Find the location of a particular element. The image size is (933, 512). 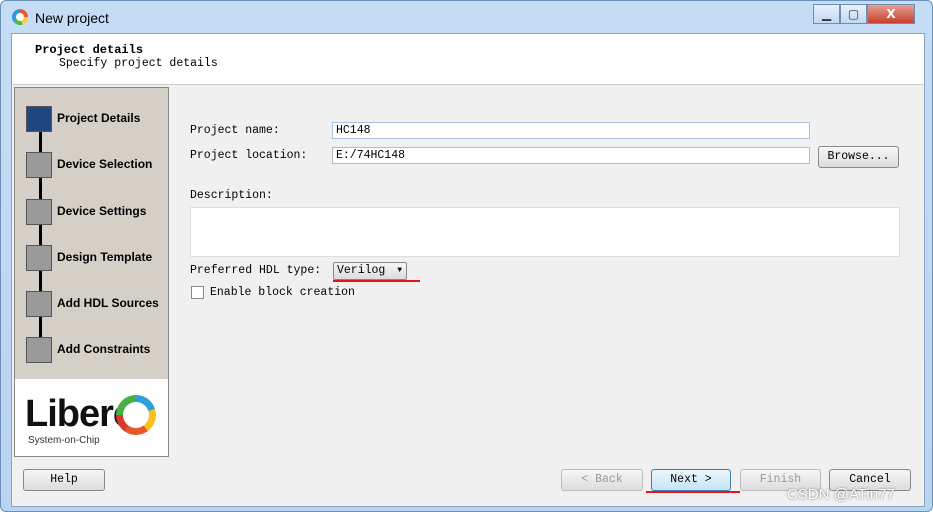

maximize-button: ▢ is located at coordinates (853, 14).